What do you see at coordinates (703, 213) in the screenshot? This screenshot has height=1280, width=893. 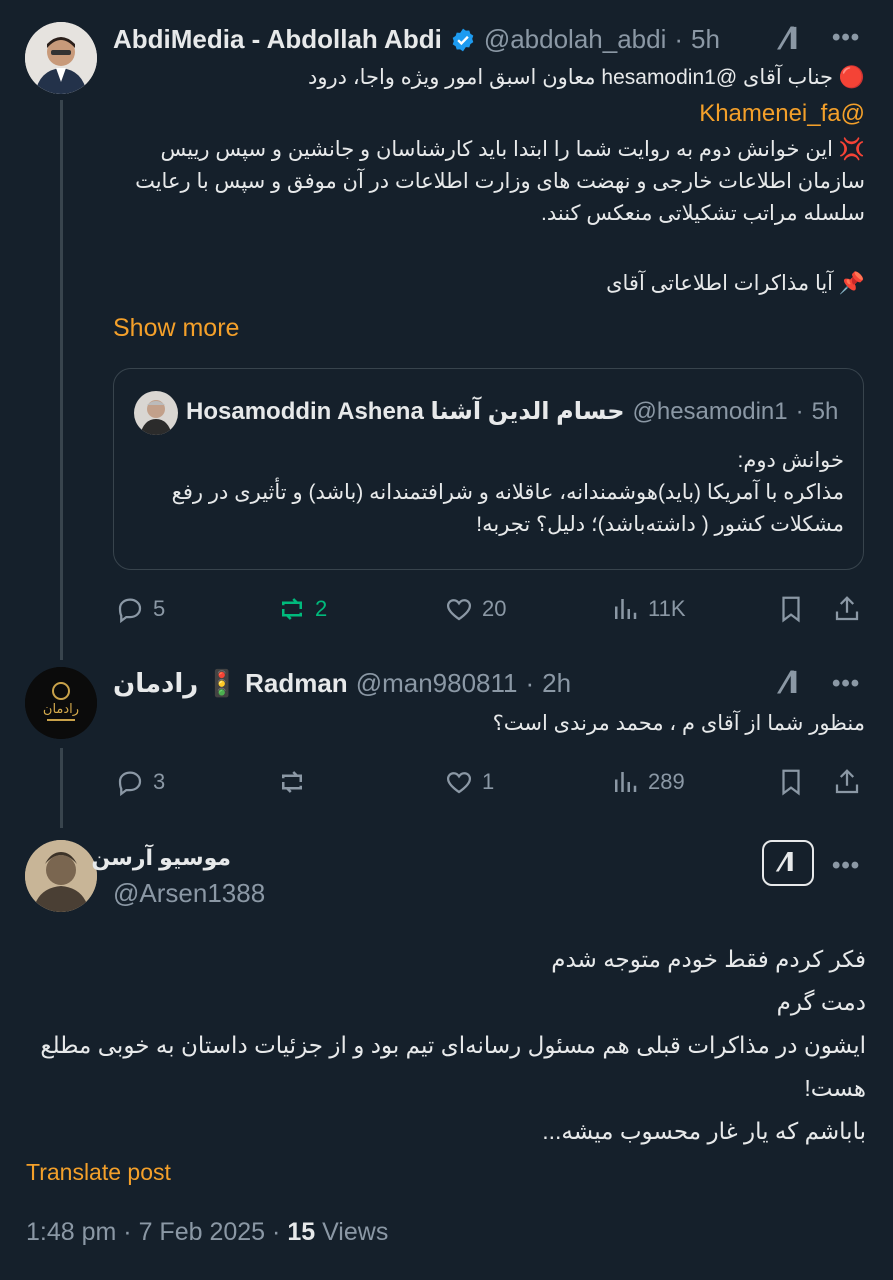 I see `text-line: سلسله مراتب تشکیلاتی منعکس کنند.` at bounding box center [703, 213].